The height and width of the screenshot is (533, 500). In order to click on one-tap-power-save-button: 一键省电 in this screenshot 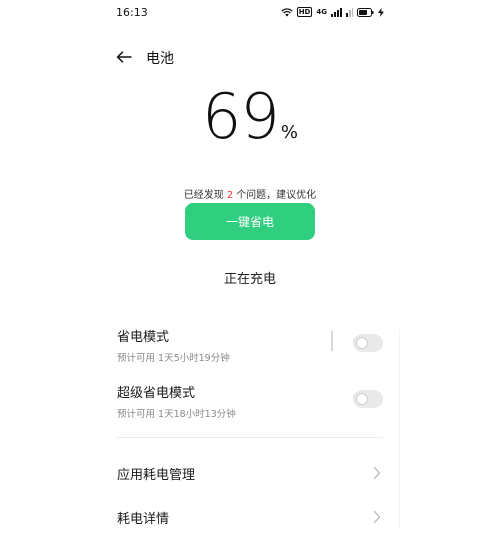, I will do `click(250, 221)`.